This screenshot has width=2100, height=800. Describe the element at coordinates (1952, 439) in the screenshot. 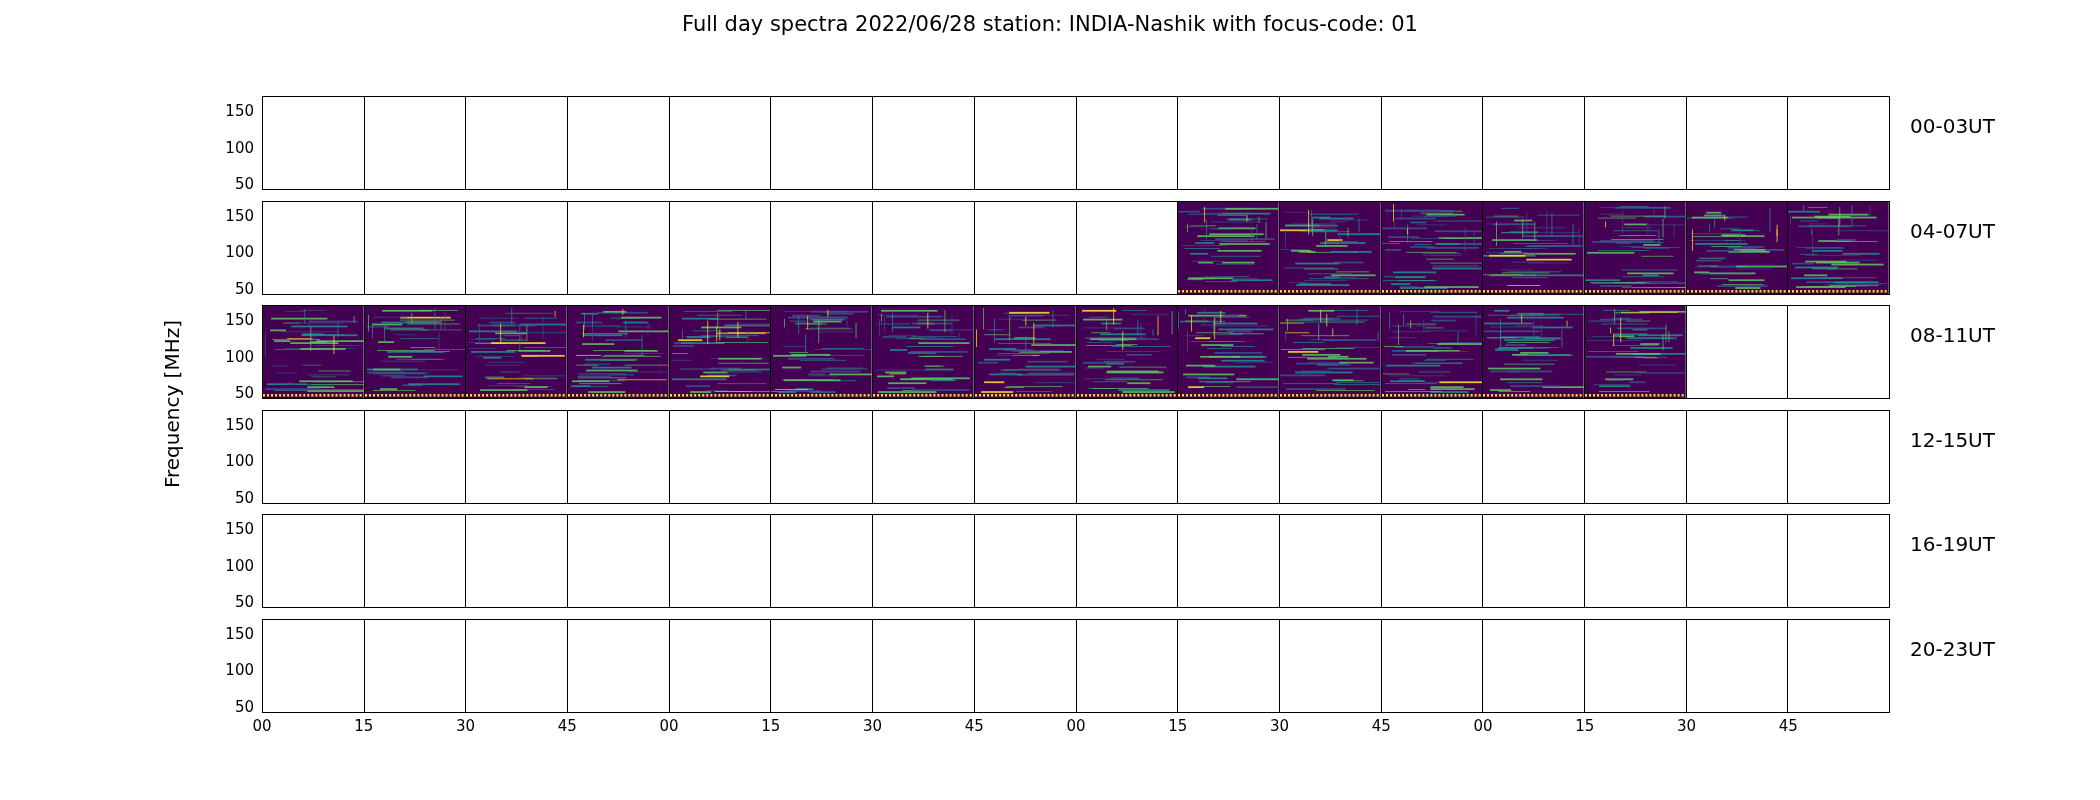

I see `row-label: 12-15UT` at that location.